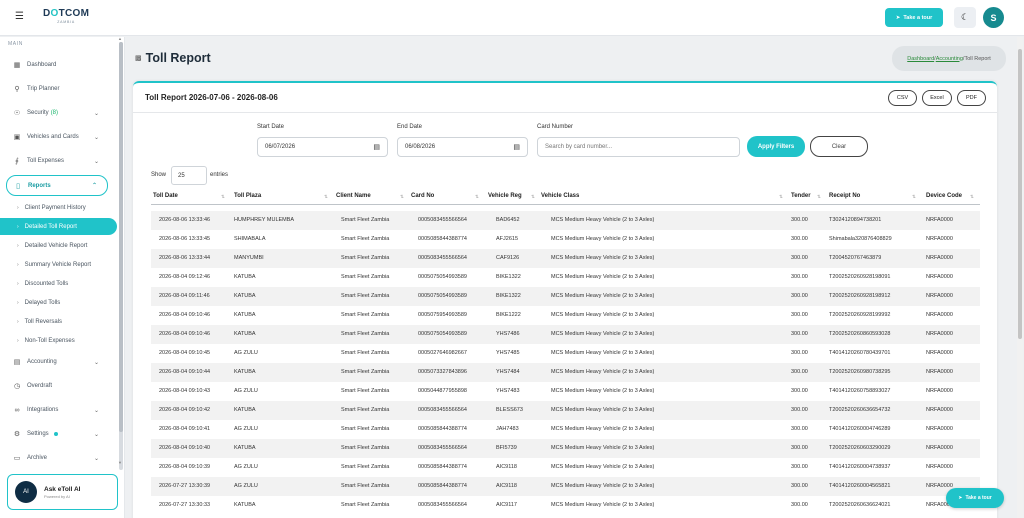  What do you see at coordinates (939, 315) in the screenshot?
I see `table-cell: NRFA0000` at bounding box center [939, 315].